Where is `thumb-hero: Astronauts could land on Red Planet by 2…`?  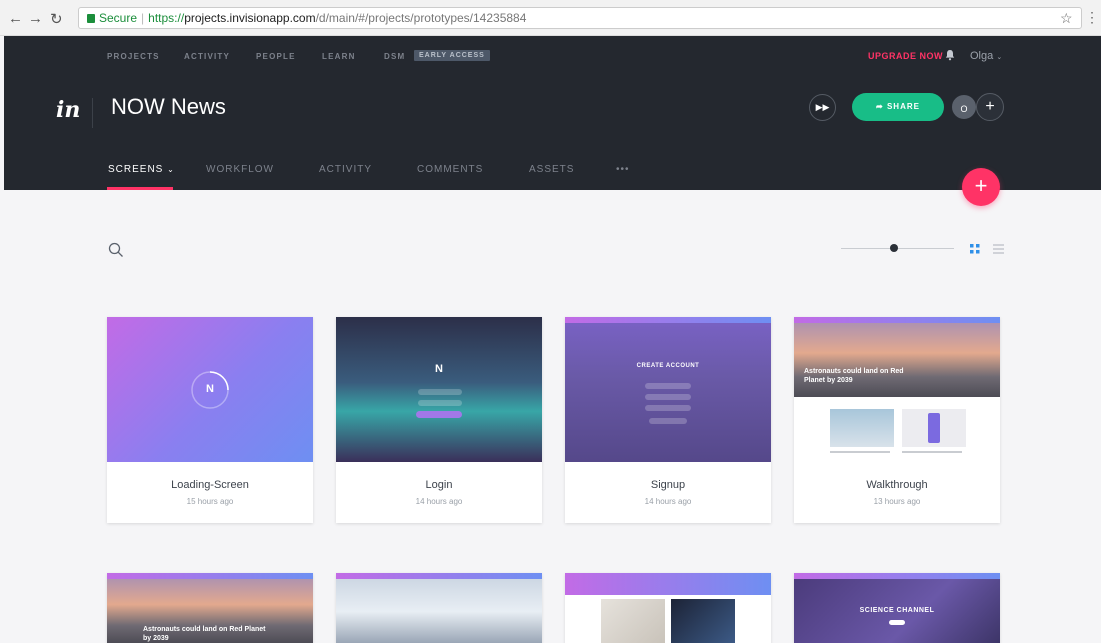
thumb-hero: Astronauts could land on Red Planet by 2… is located at coordinates (897, 357).